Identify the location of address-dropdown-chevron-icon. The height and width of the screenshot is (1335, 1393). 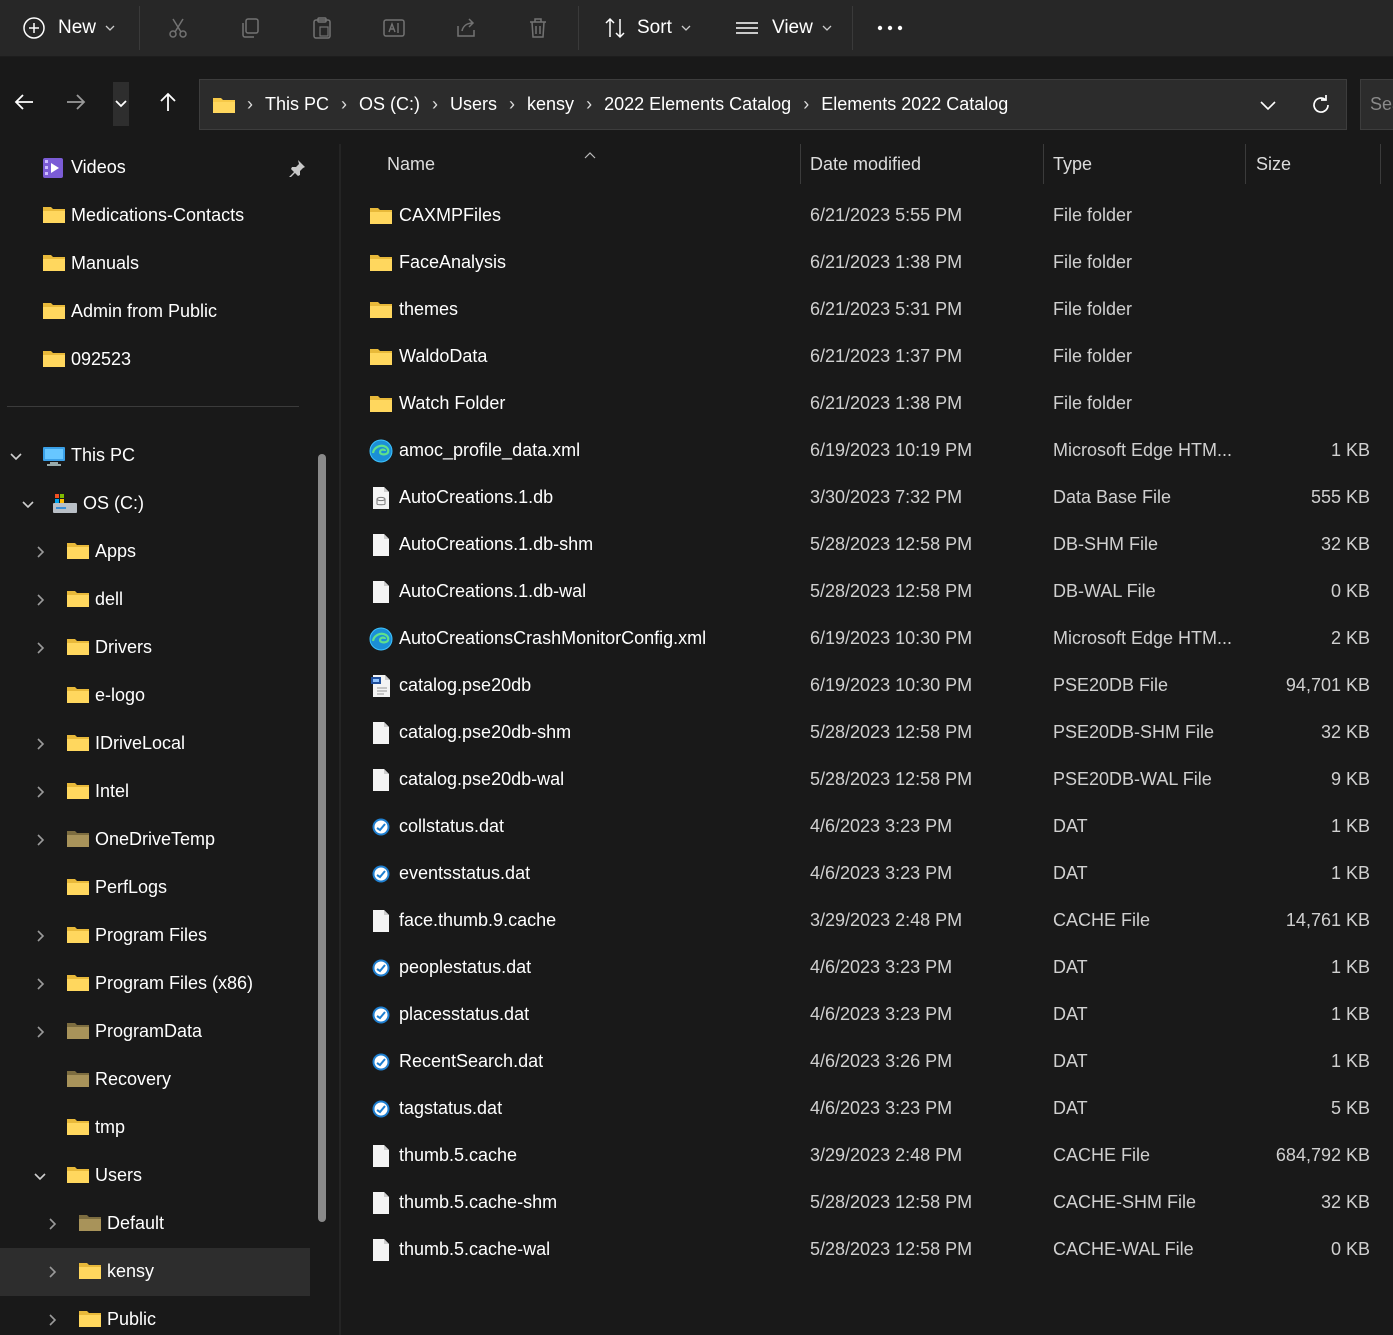
(1268, 105).